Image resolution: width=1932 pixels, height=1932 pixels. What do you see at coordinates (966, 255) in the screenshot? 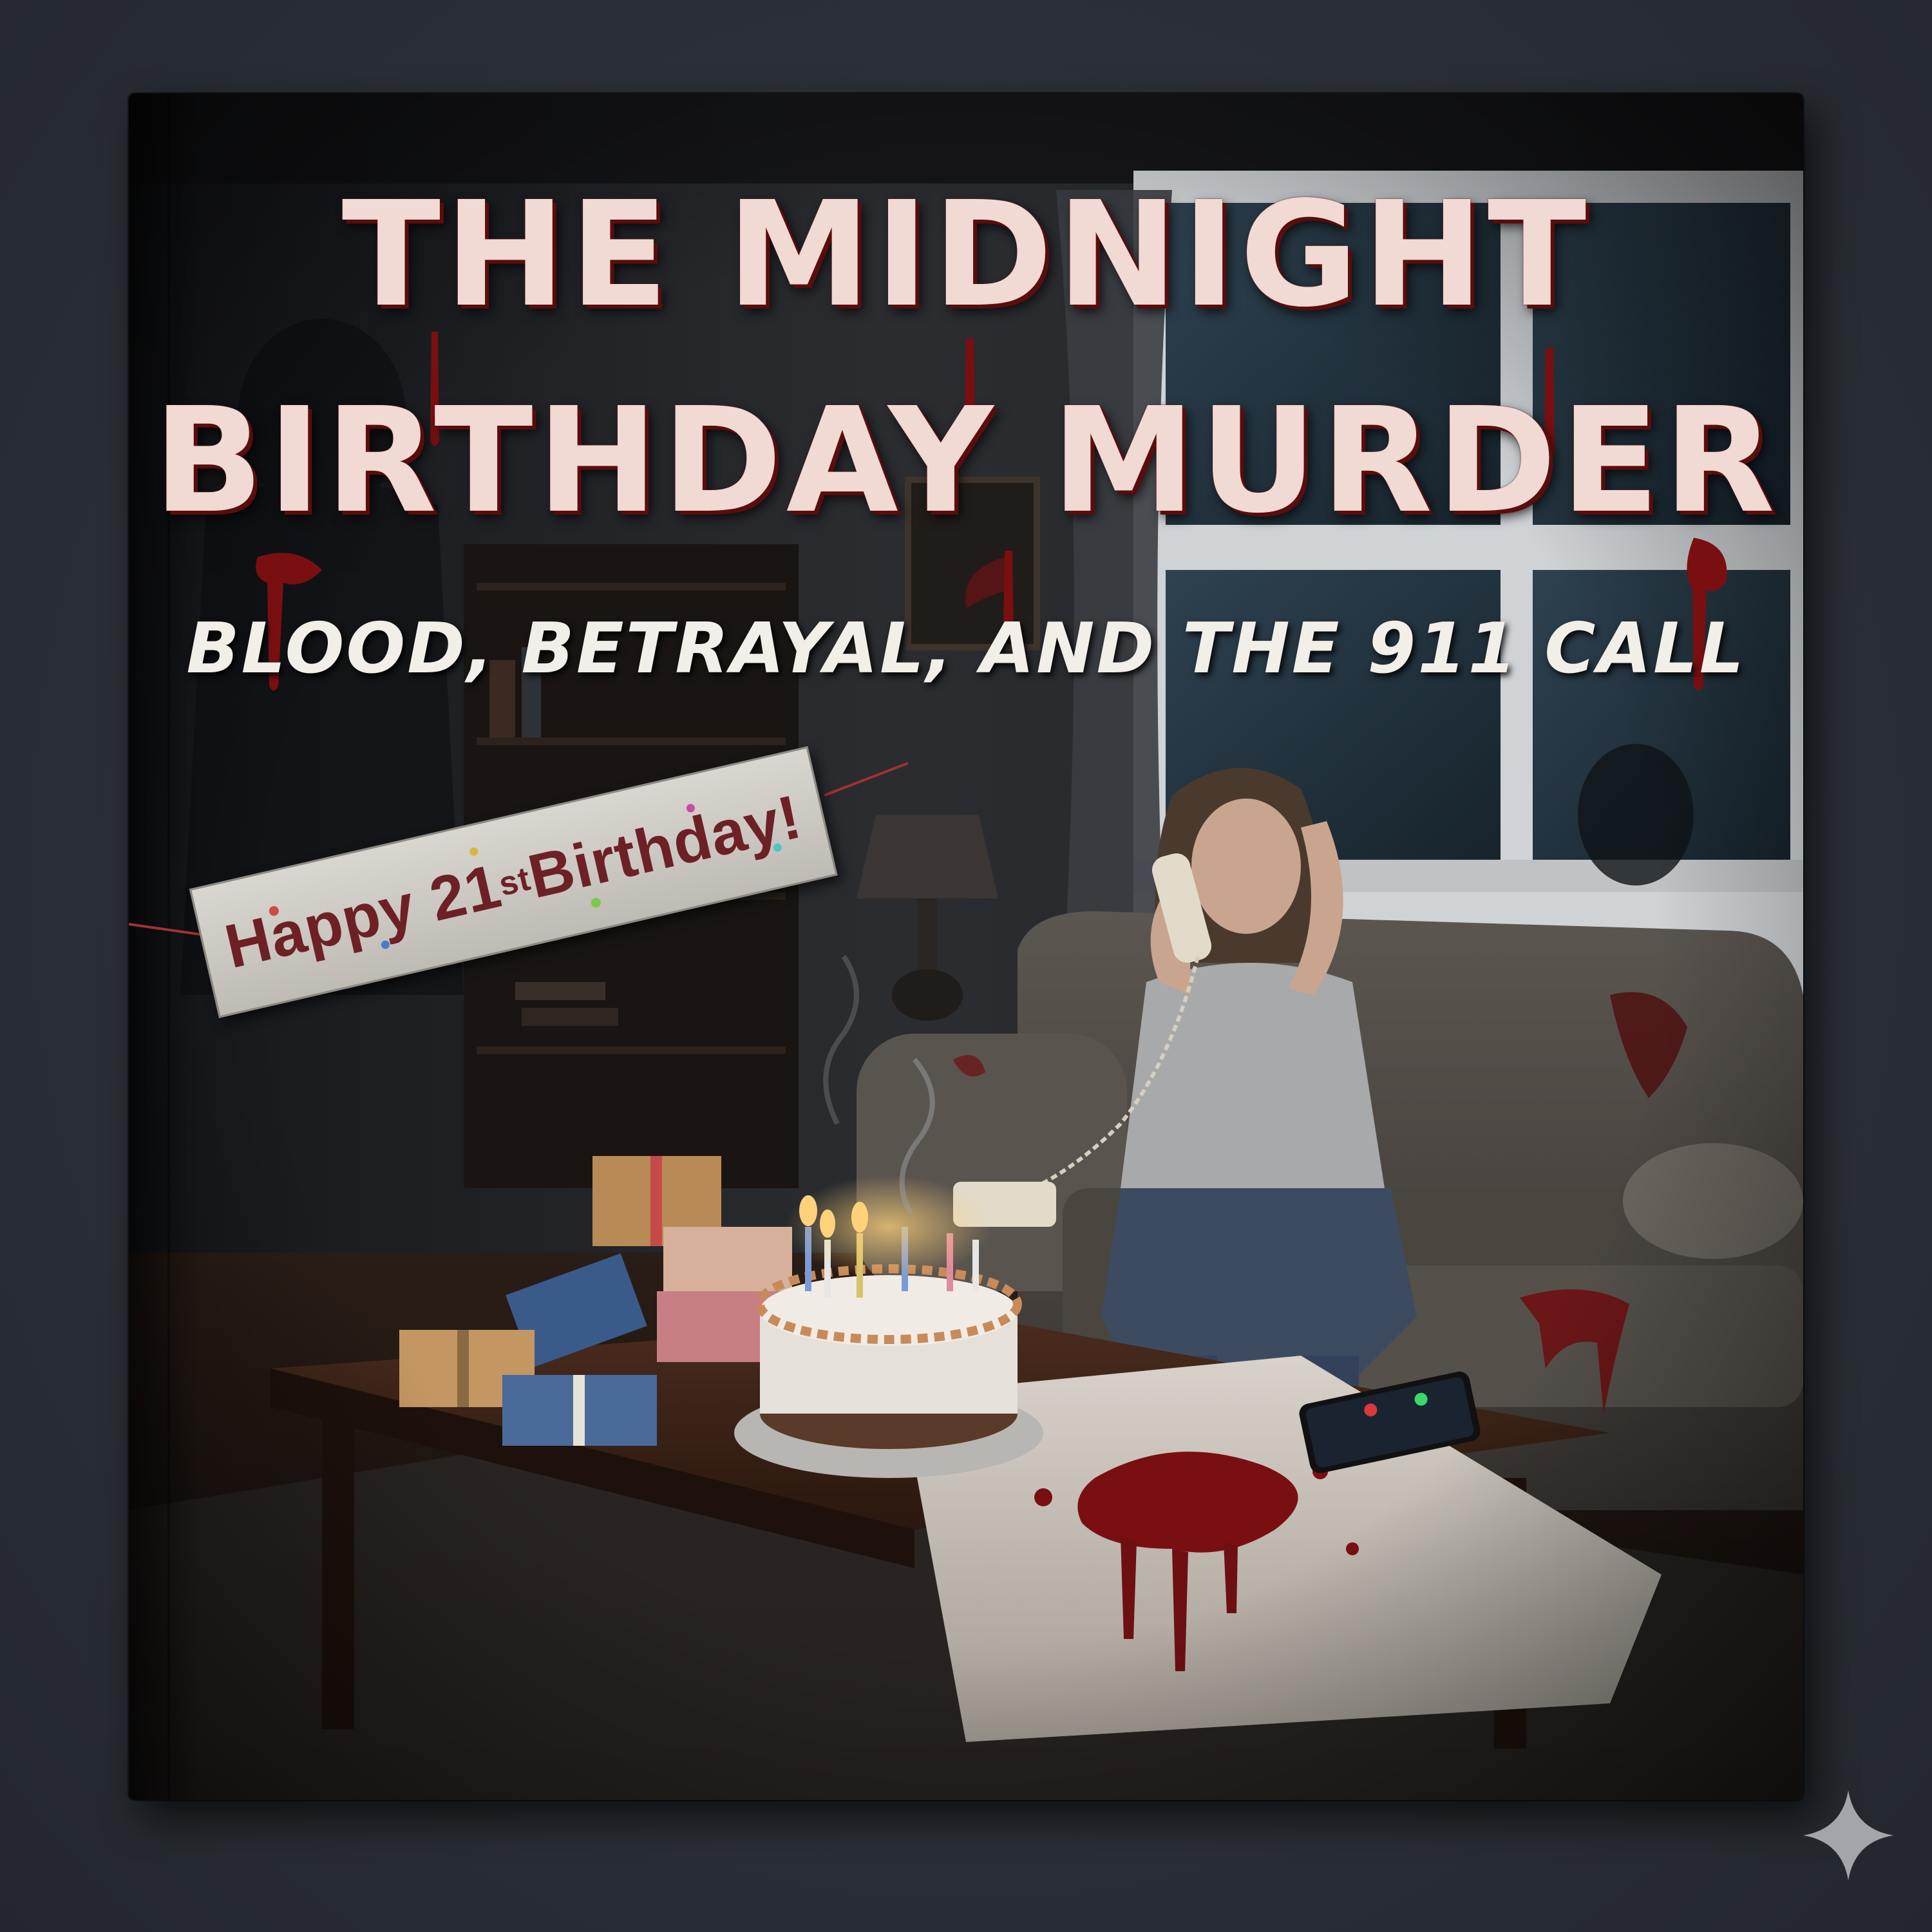
I see `title-line-1: THE MIDNIGHT` at bounding box center [966, 255].